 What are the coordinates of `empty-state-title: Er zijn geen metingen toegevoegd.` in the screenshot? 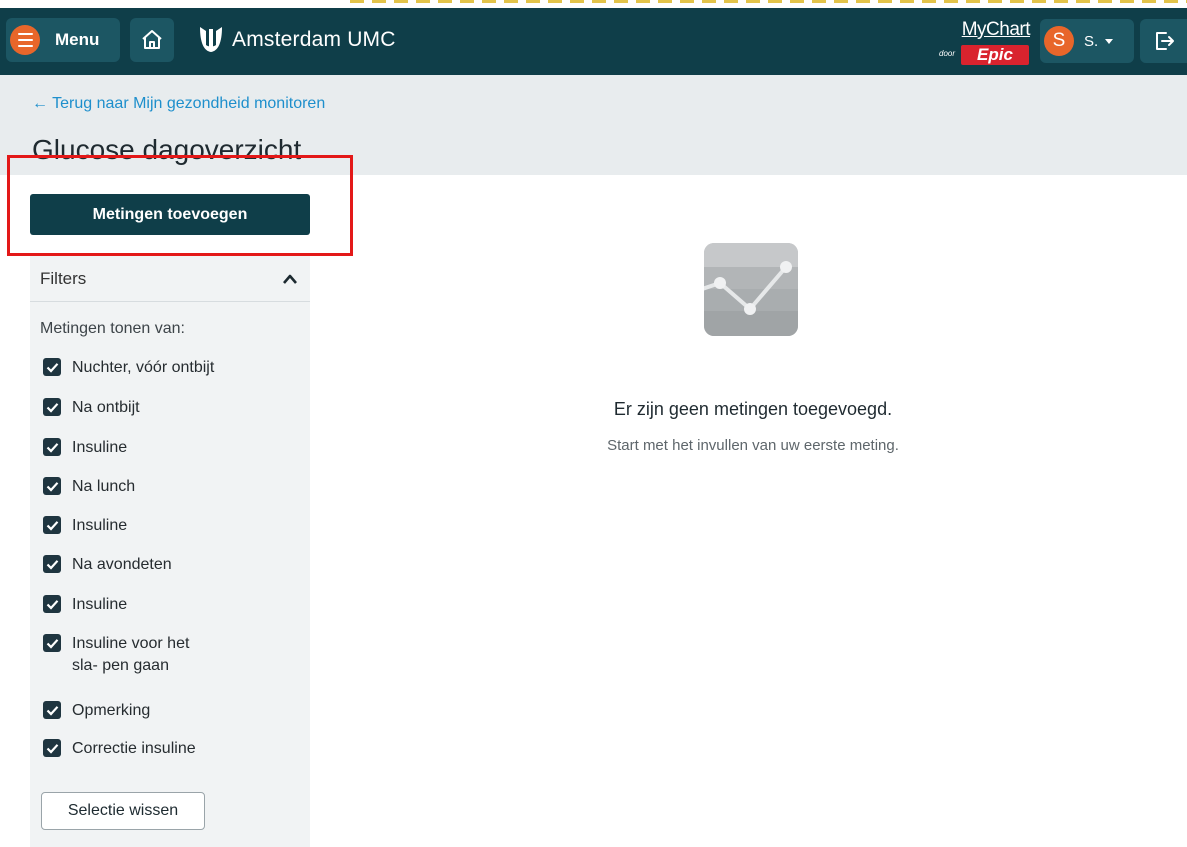 It's located at (753, 409).